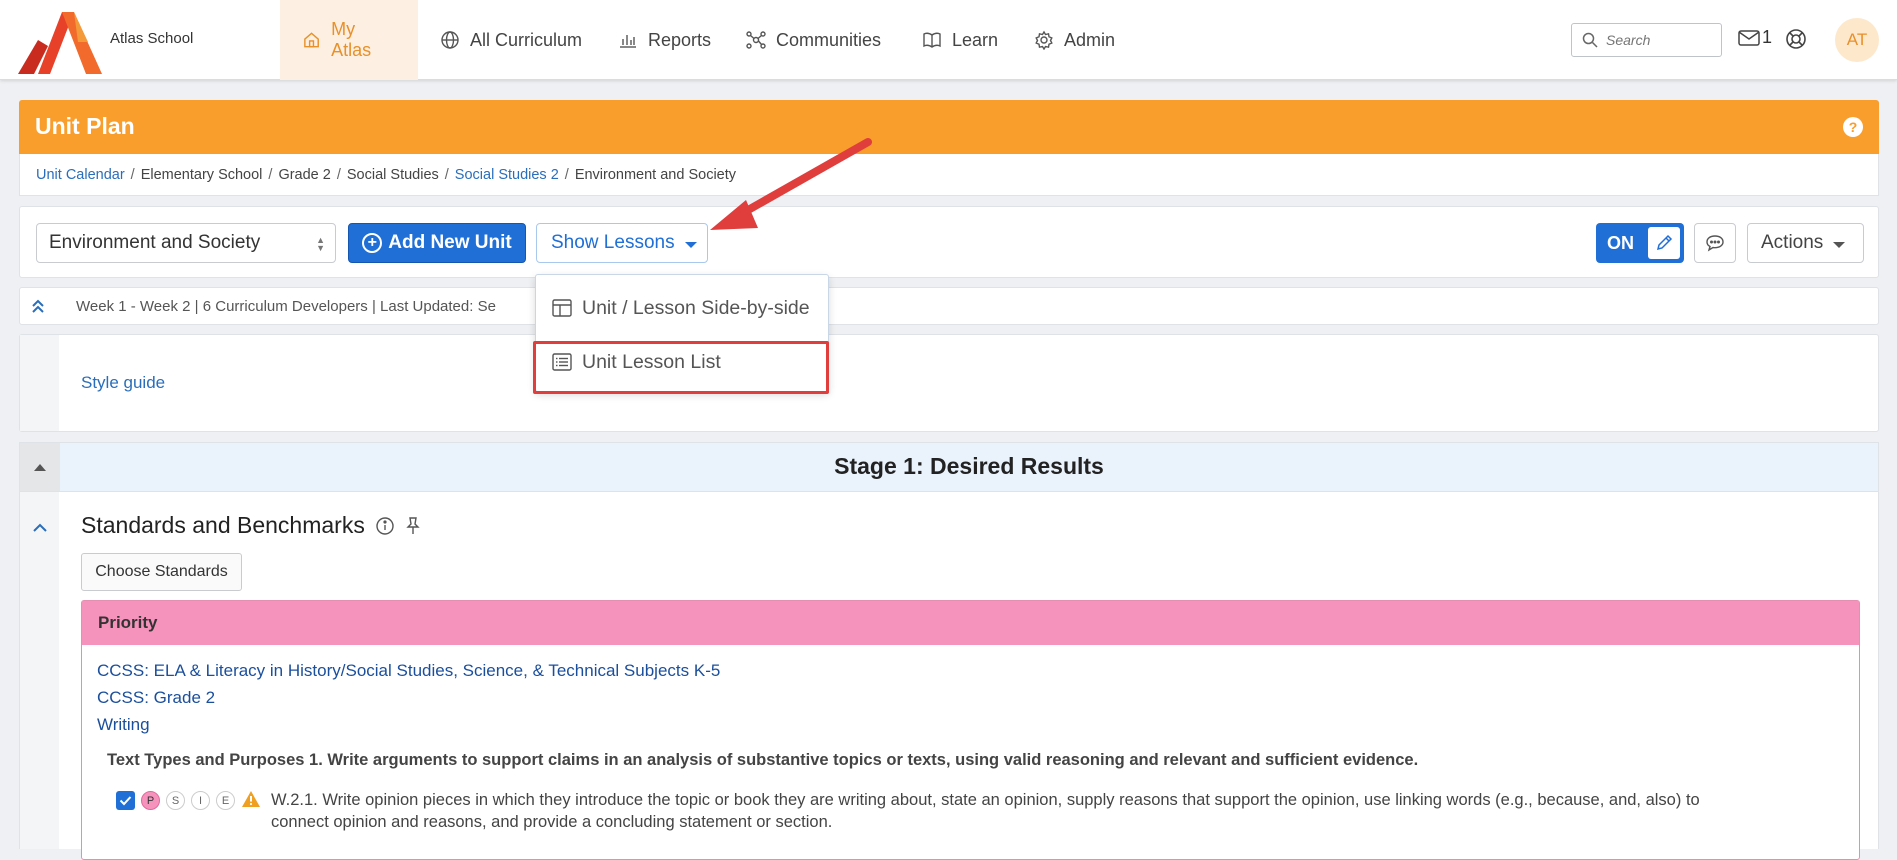 This screenshot has width=1897, height=860. I want to click on collapse-double-chevron-icon, so click(38, 306).